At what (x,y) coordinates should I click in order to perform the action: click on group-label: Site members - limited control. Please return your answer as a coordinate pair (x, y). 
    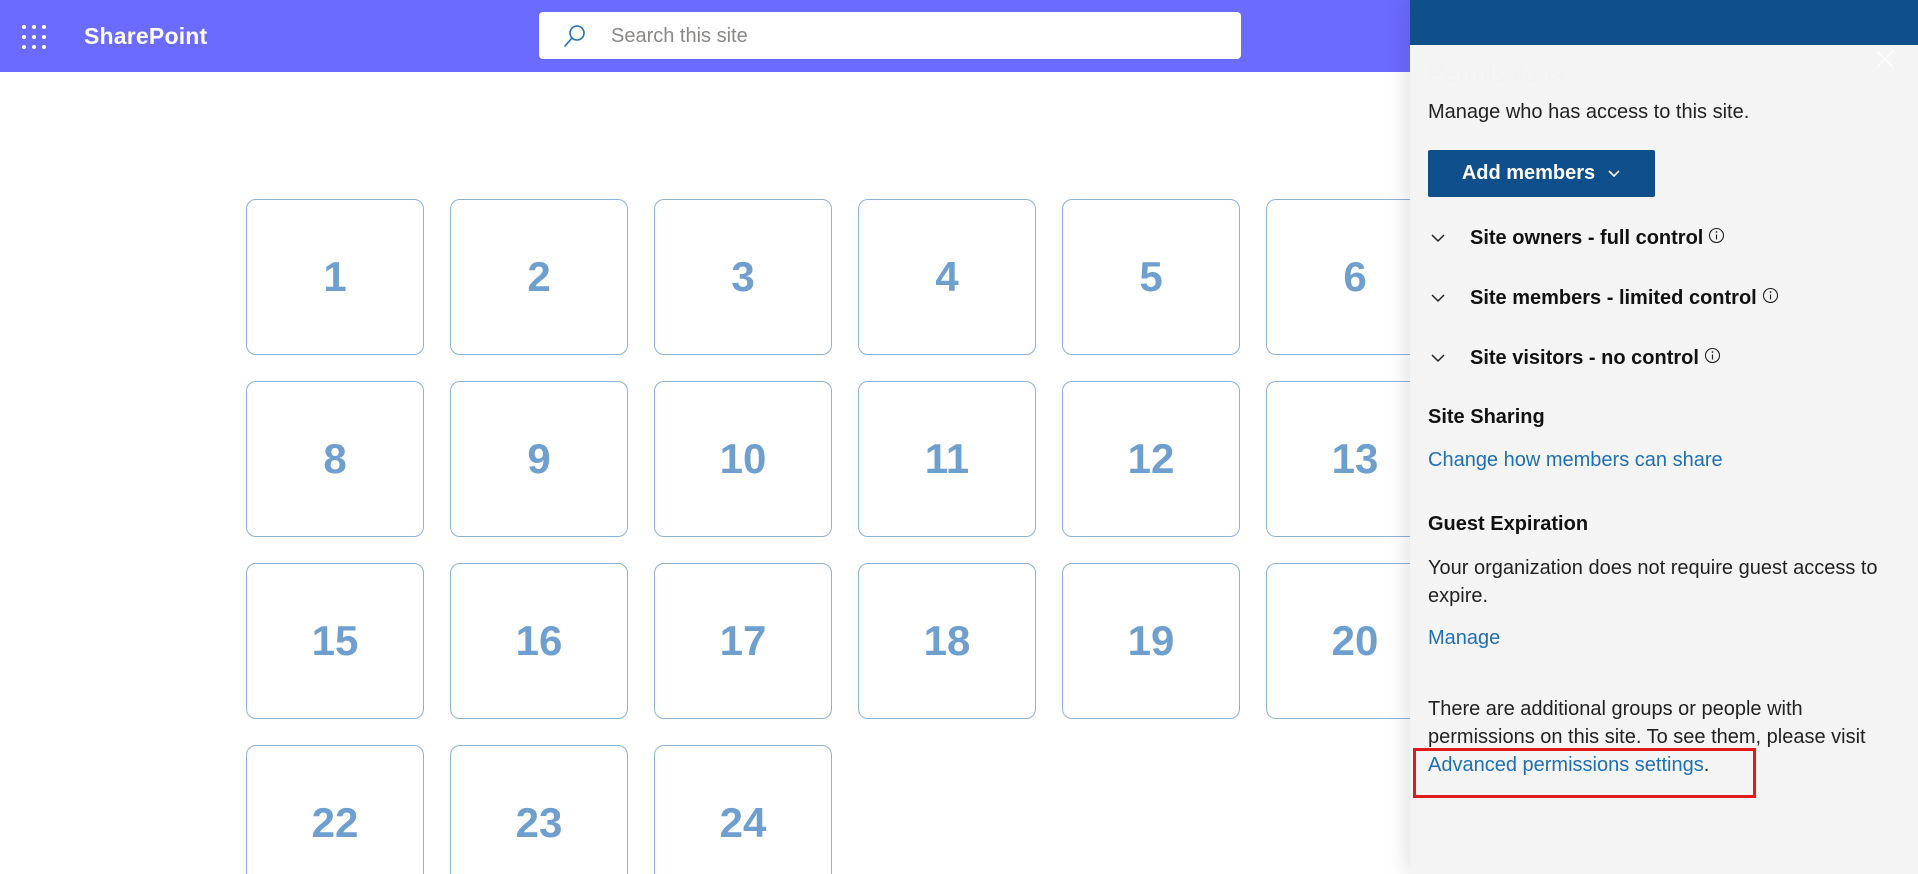
    Looking at the image, I should click on (1613, 297).